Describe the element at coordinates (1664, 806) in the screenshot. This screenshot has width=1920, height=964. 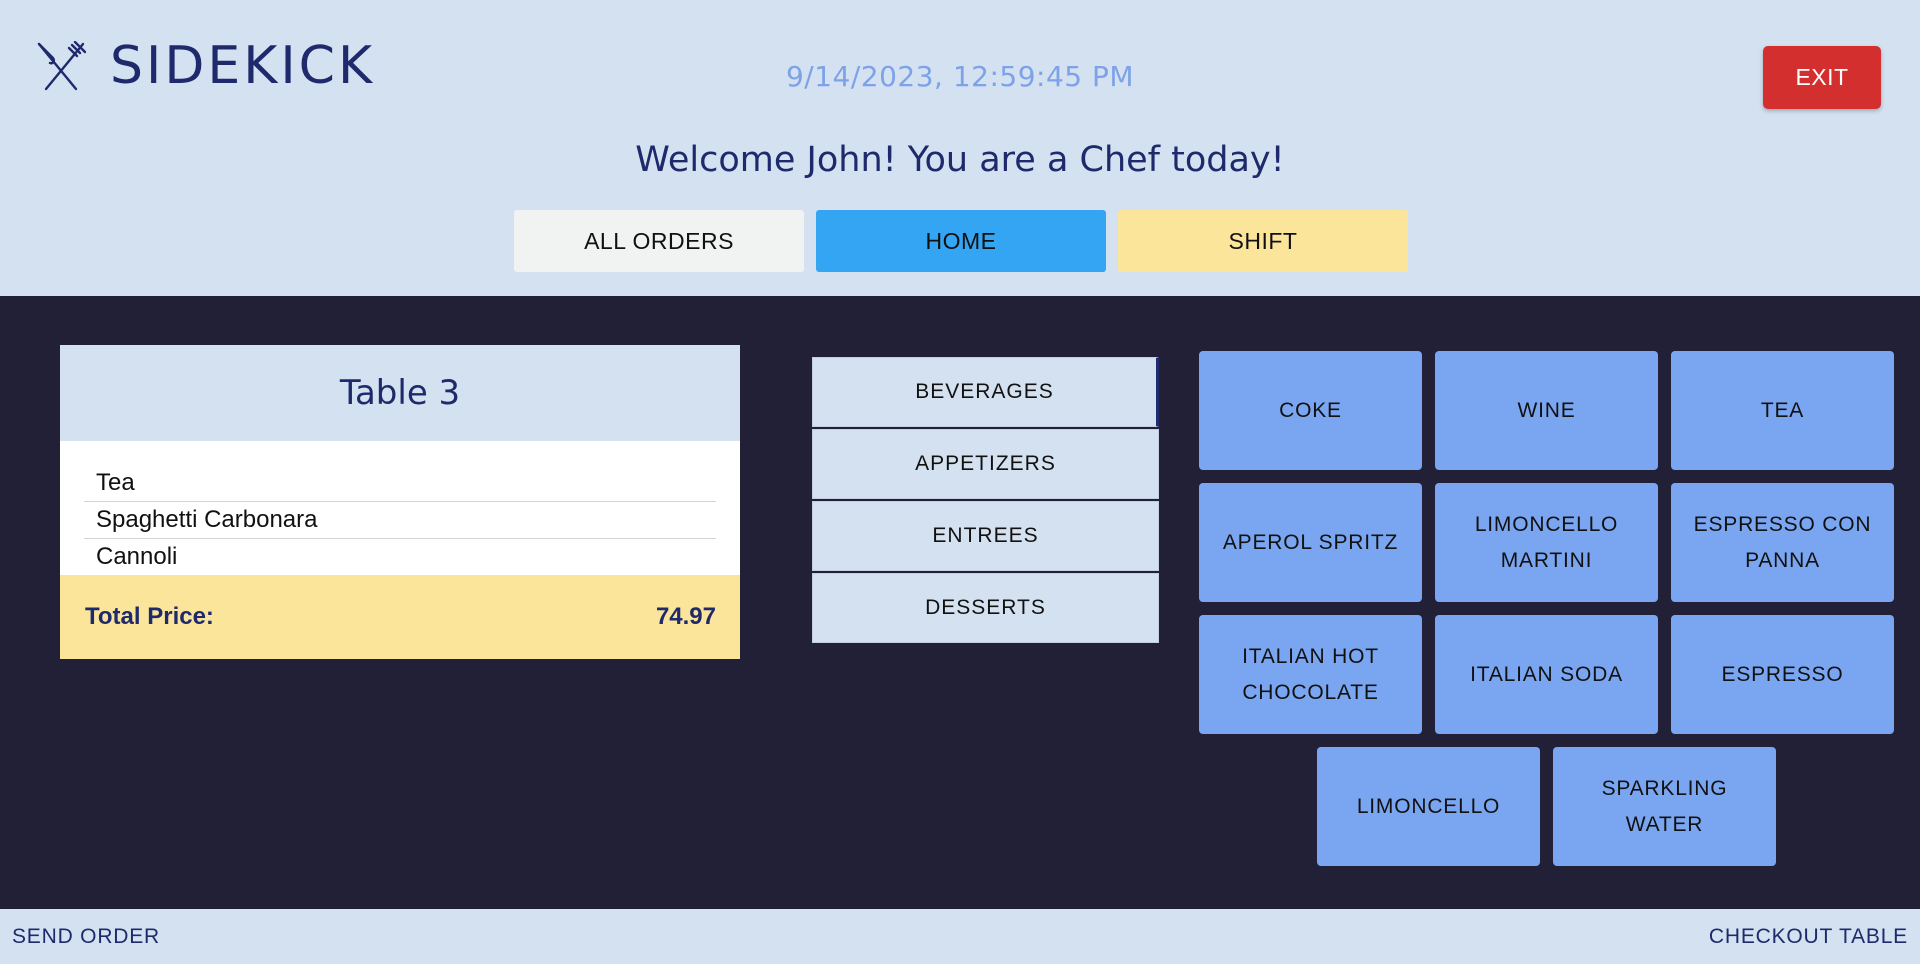
I see `menu-item-sparkling-water: SPARKLING WATER` at that location.